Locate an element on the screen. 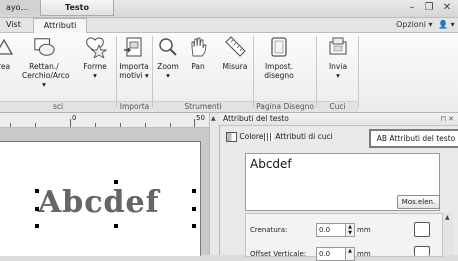 The image size is (458, 261). panel-title: Attributi del testo is located at coordinates (256, 118).